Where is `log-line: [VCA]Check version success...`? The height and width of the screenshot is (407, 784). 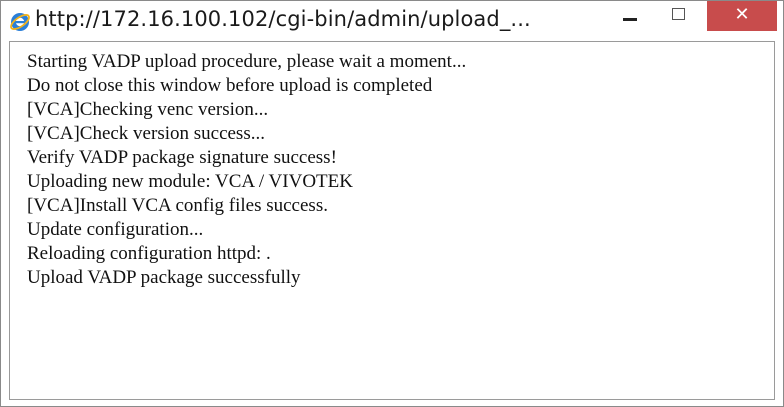
log-line: [VCA]Check version success... is located at coordinates (146, 133).